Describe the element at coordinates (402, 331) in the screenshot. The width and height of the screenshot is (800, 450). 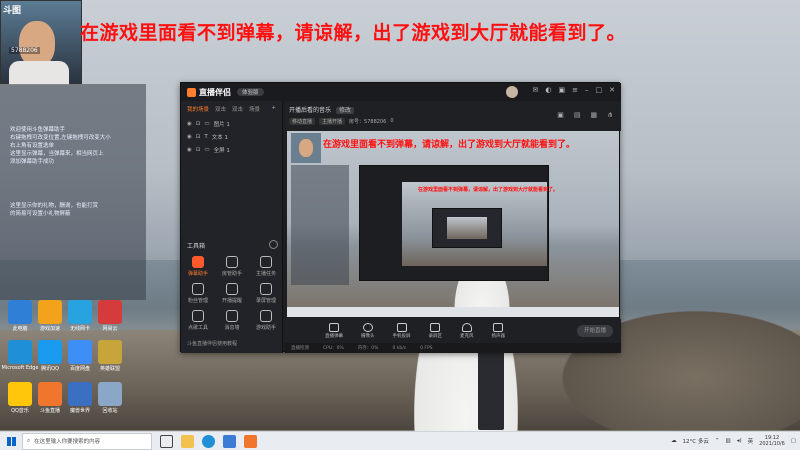
I see `phone-cast-control: 手机投屏` at that location.